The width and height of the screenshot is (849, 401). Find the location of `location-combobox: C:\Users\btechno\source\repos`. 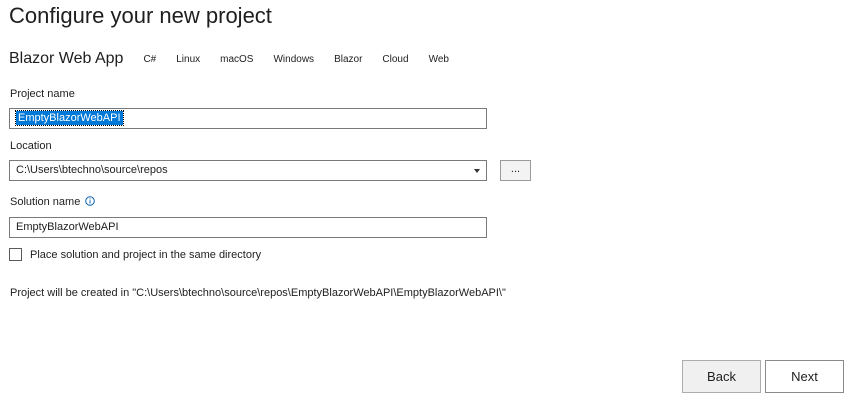

location-combobox: C:\Users\btechno\source\repos is located at coordinates (248, 170).